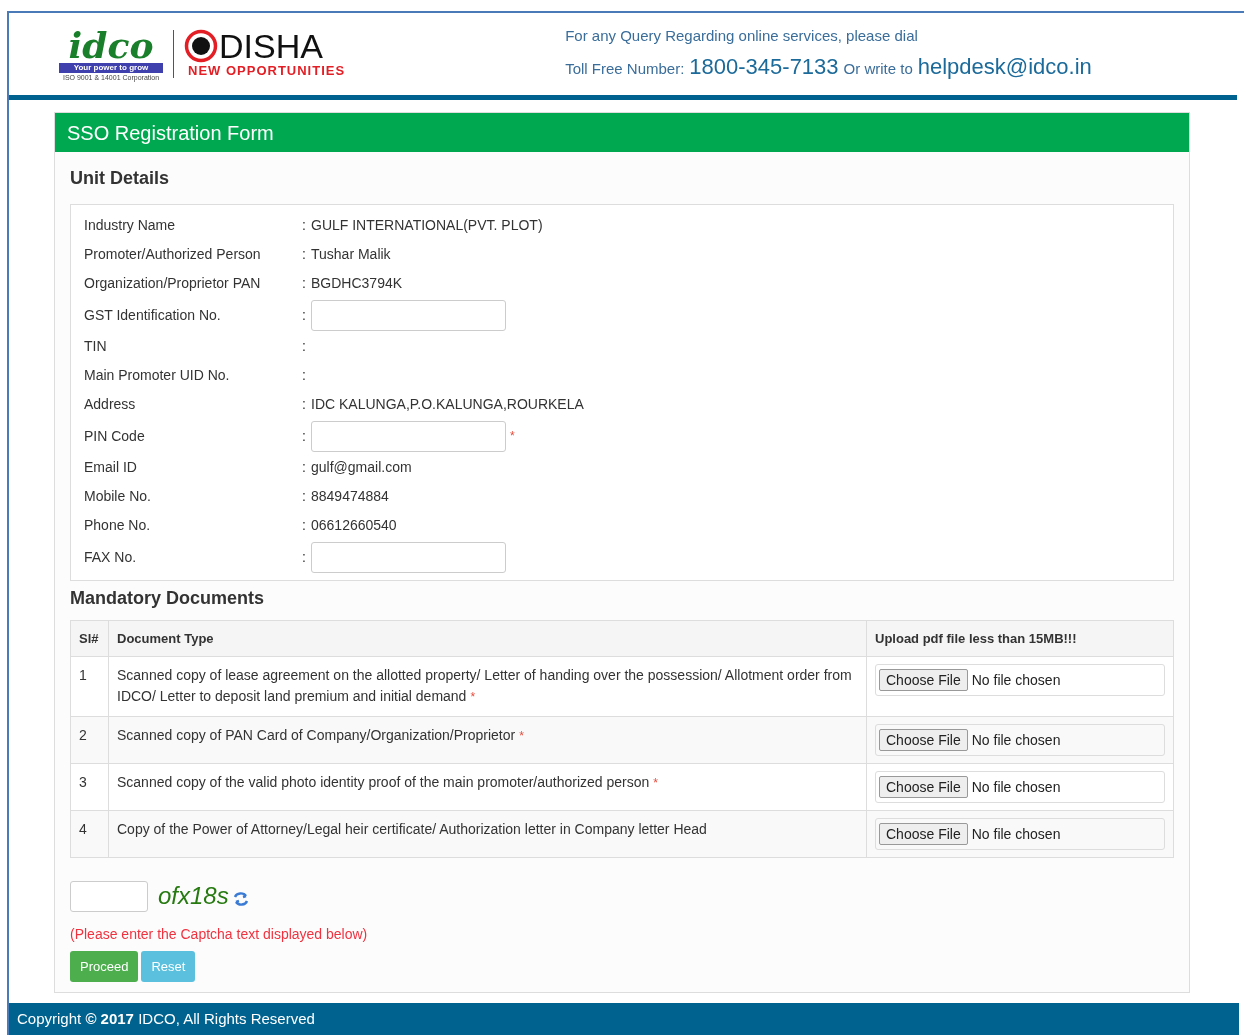 This screenshot has height=1035, width=1244. Describe the element at coordinates (357, 283) in the screenshot. I see `field-value: BGDHC3794K` at that location.